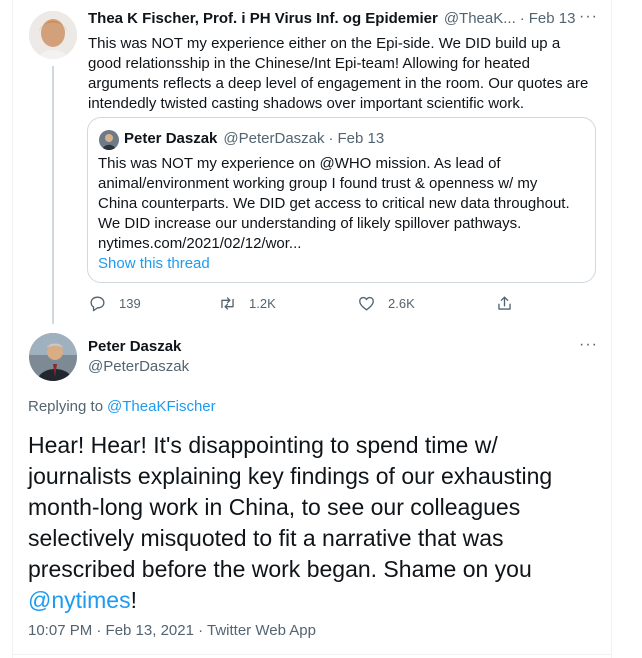 This screenshot has width=642, height=658. I want to click on nytimes-mention-link: @nytimes, so click(79, 600).